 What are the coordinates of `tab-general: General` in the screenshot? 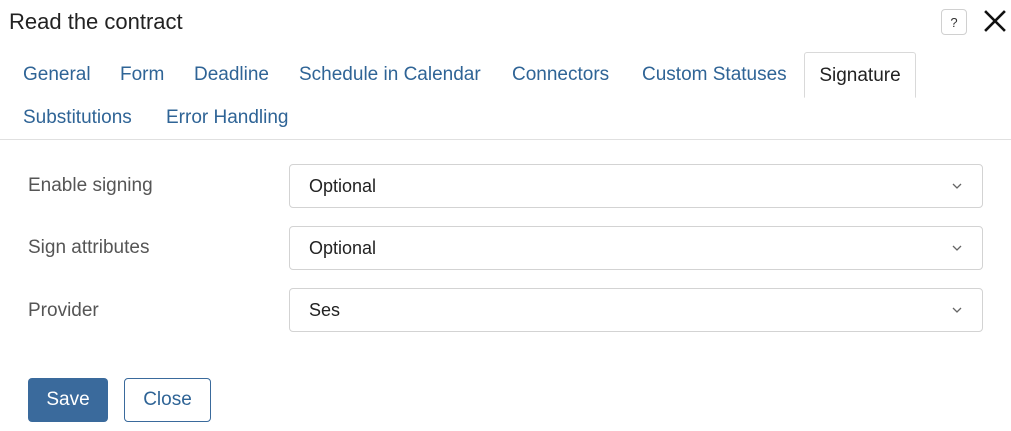 It's located at (57, 75).